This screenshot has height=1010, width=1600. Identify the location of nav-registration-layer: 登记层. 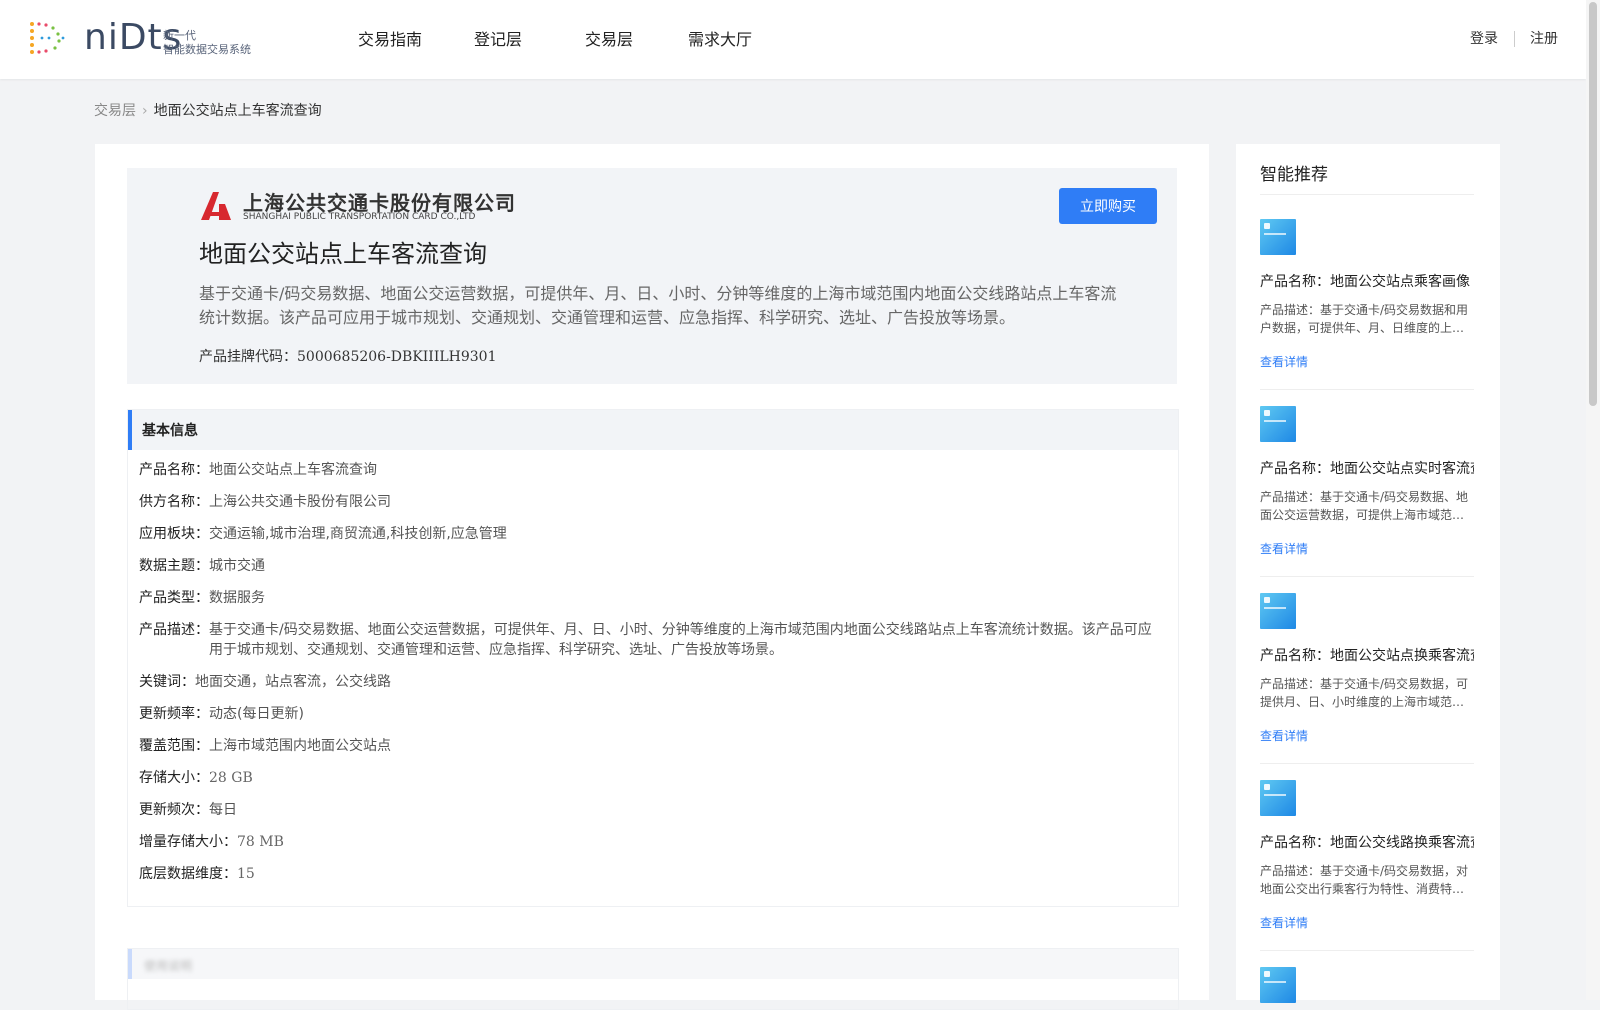
(498, 39).